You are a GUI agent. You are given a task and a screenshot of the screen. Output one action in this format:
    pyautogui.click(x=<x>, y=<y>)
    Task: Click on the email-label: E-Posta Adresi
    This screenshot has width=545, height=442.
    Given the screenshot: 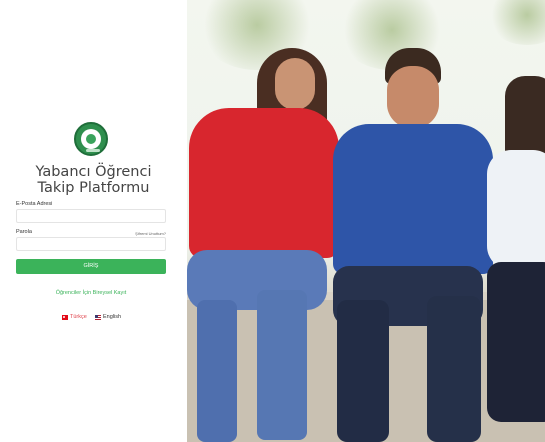 What is the action you would take?
    pyautogui.click(x=34, y=204)
    